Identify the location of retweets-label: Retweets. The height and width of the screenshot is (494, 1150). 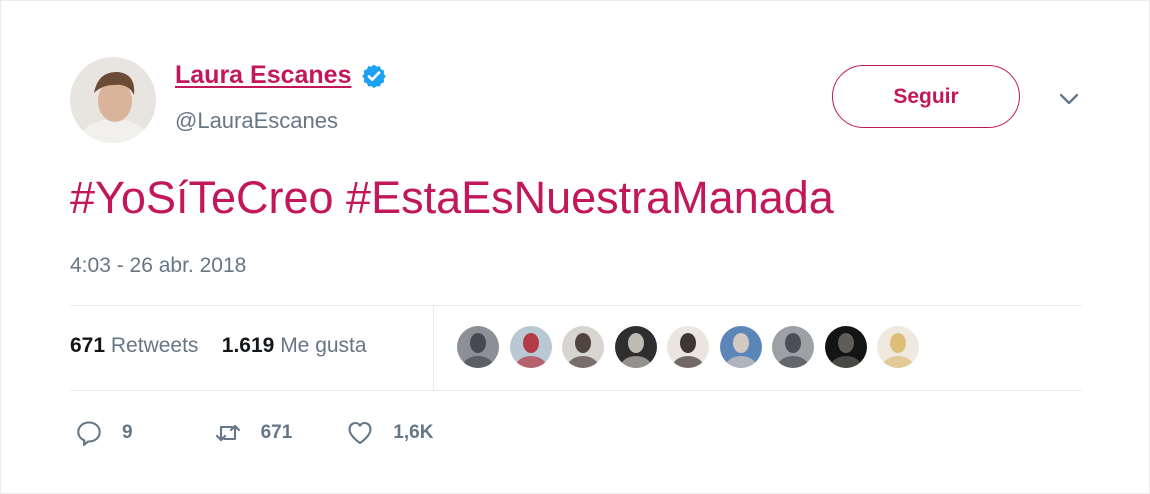
(154, 345).